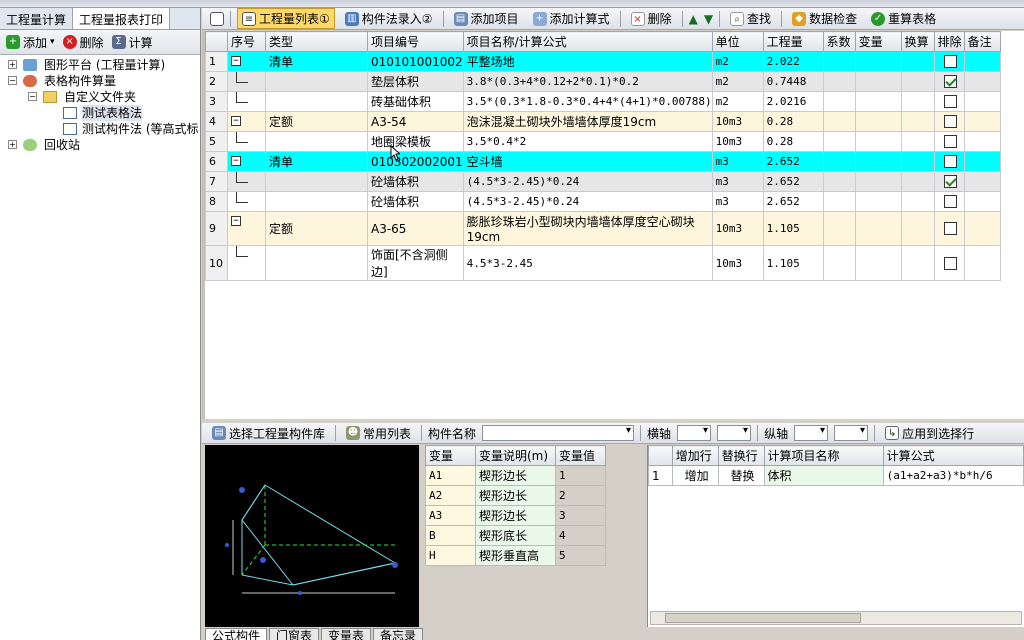  I want to click on formula-row: 1 增加 替换 体积 (a1+a2+a3)*b*h/6, so click(836, 475).